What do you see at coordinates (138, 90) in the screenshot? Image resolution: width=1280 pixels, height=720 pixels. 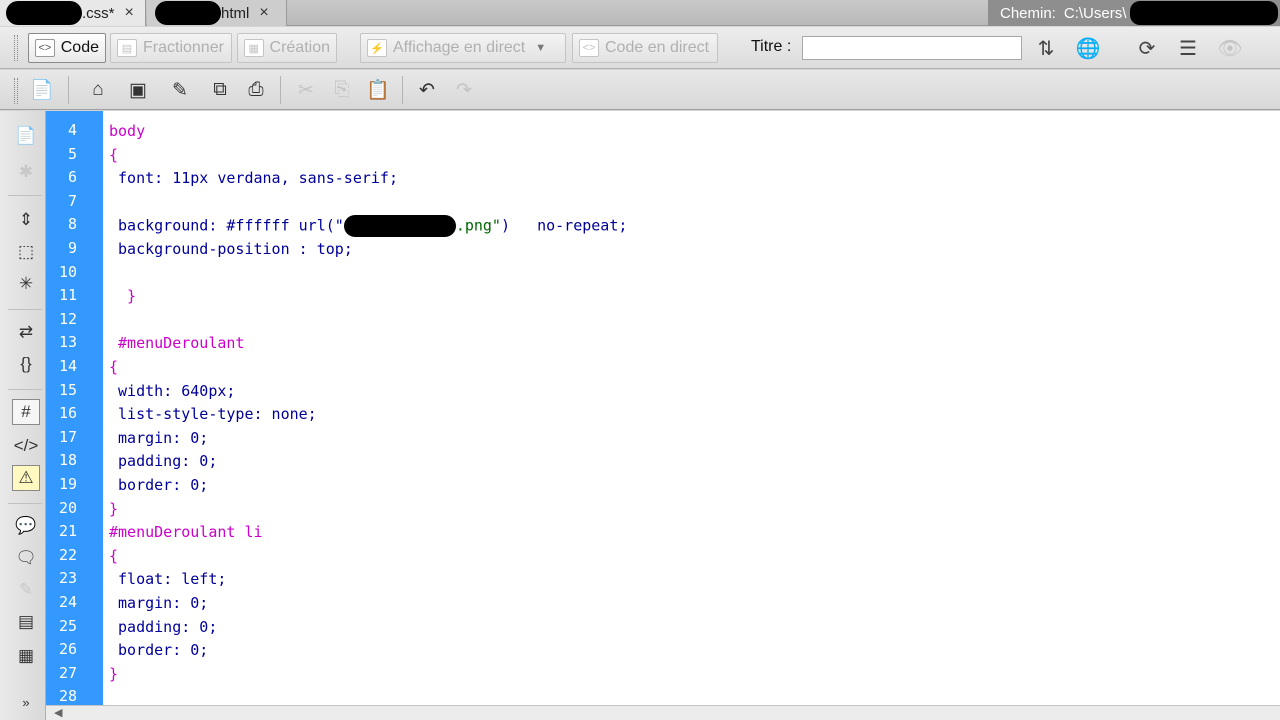 I see `browse-bridge-icon: ▣` at bounding box center [138, 90].